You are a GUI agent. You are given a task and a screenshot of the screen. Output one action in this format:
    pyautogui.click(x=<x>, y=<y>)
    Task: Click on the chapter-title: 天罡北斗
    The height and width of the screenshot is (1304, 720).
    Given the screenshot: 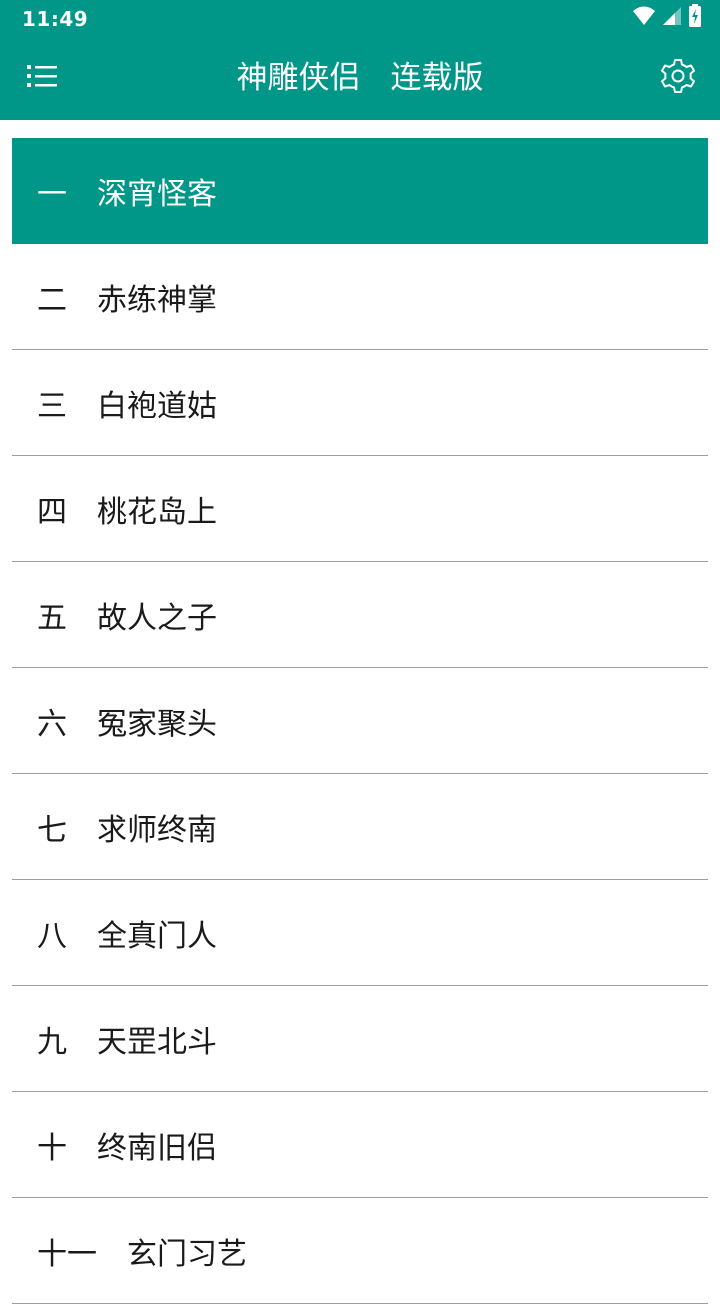 What is the action you would take?
    pyautogui.click(x=157, y=1042)
    